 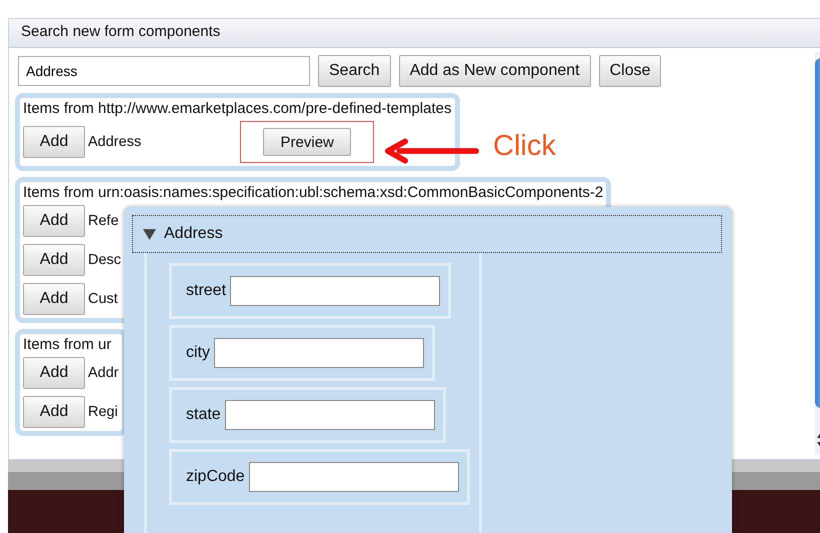 I want to click on preview-button: Preview, so click(x=307, y=142).